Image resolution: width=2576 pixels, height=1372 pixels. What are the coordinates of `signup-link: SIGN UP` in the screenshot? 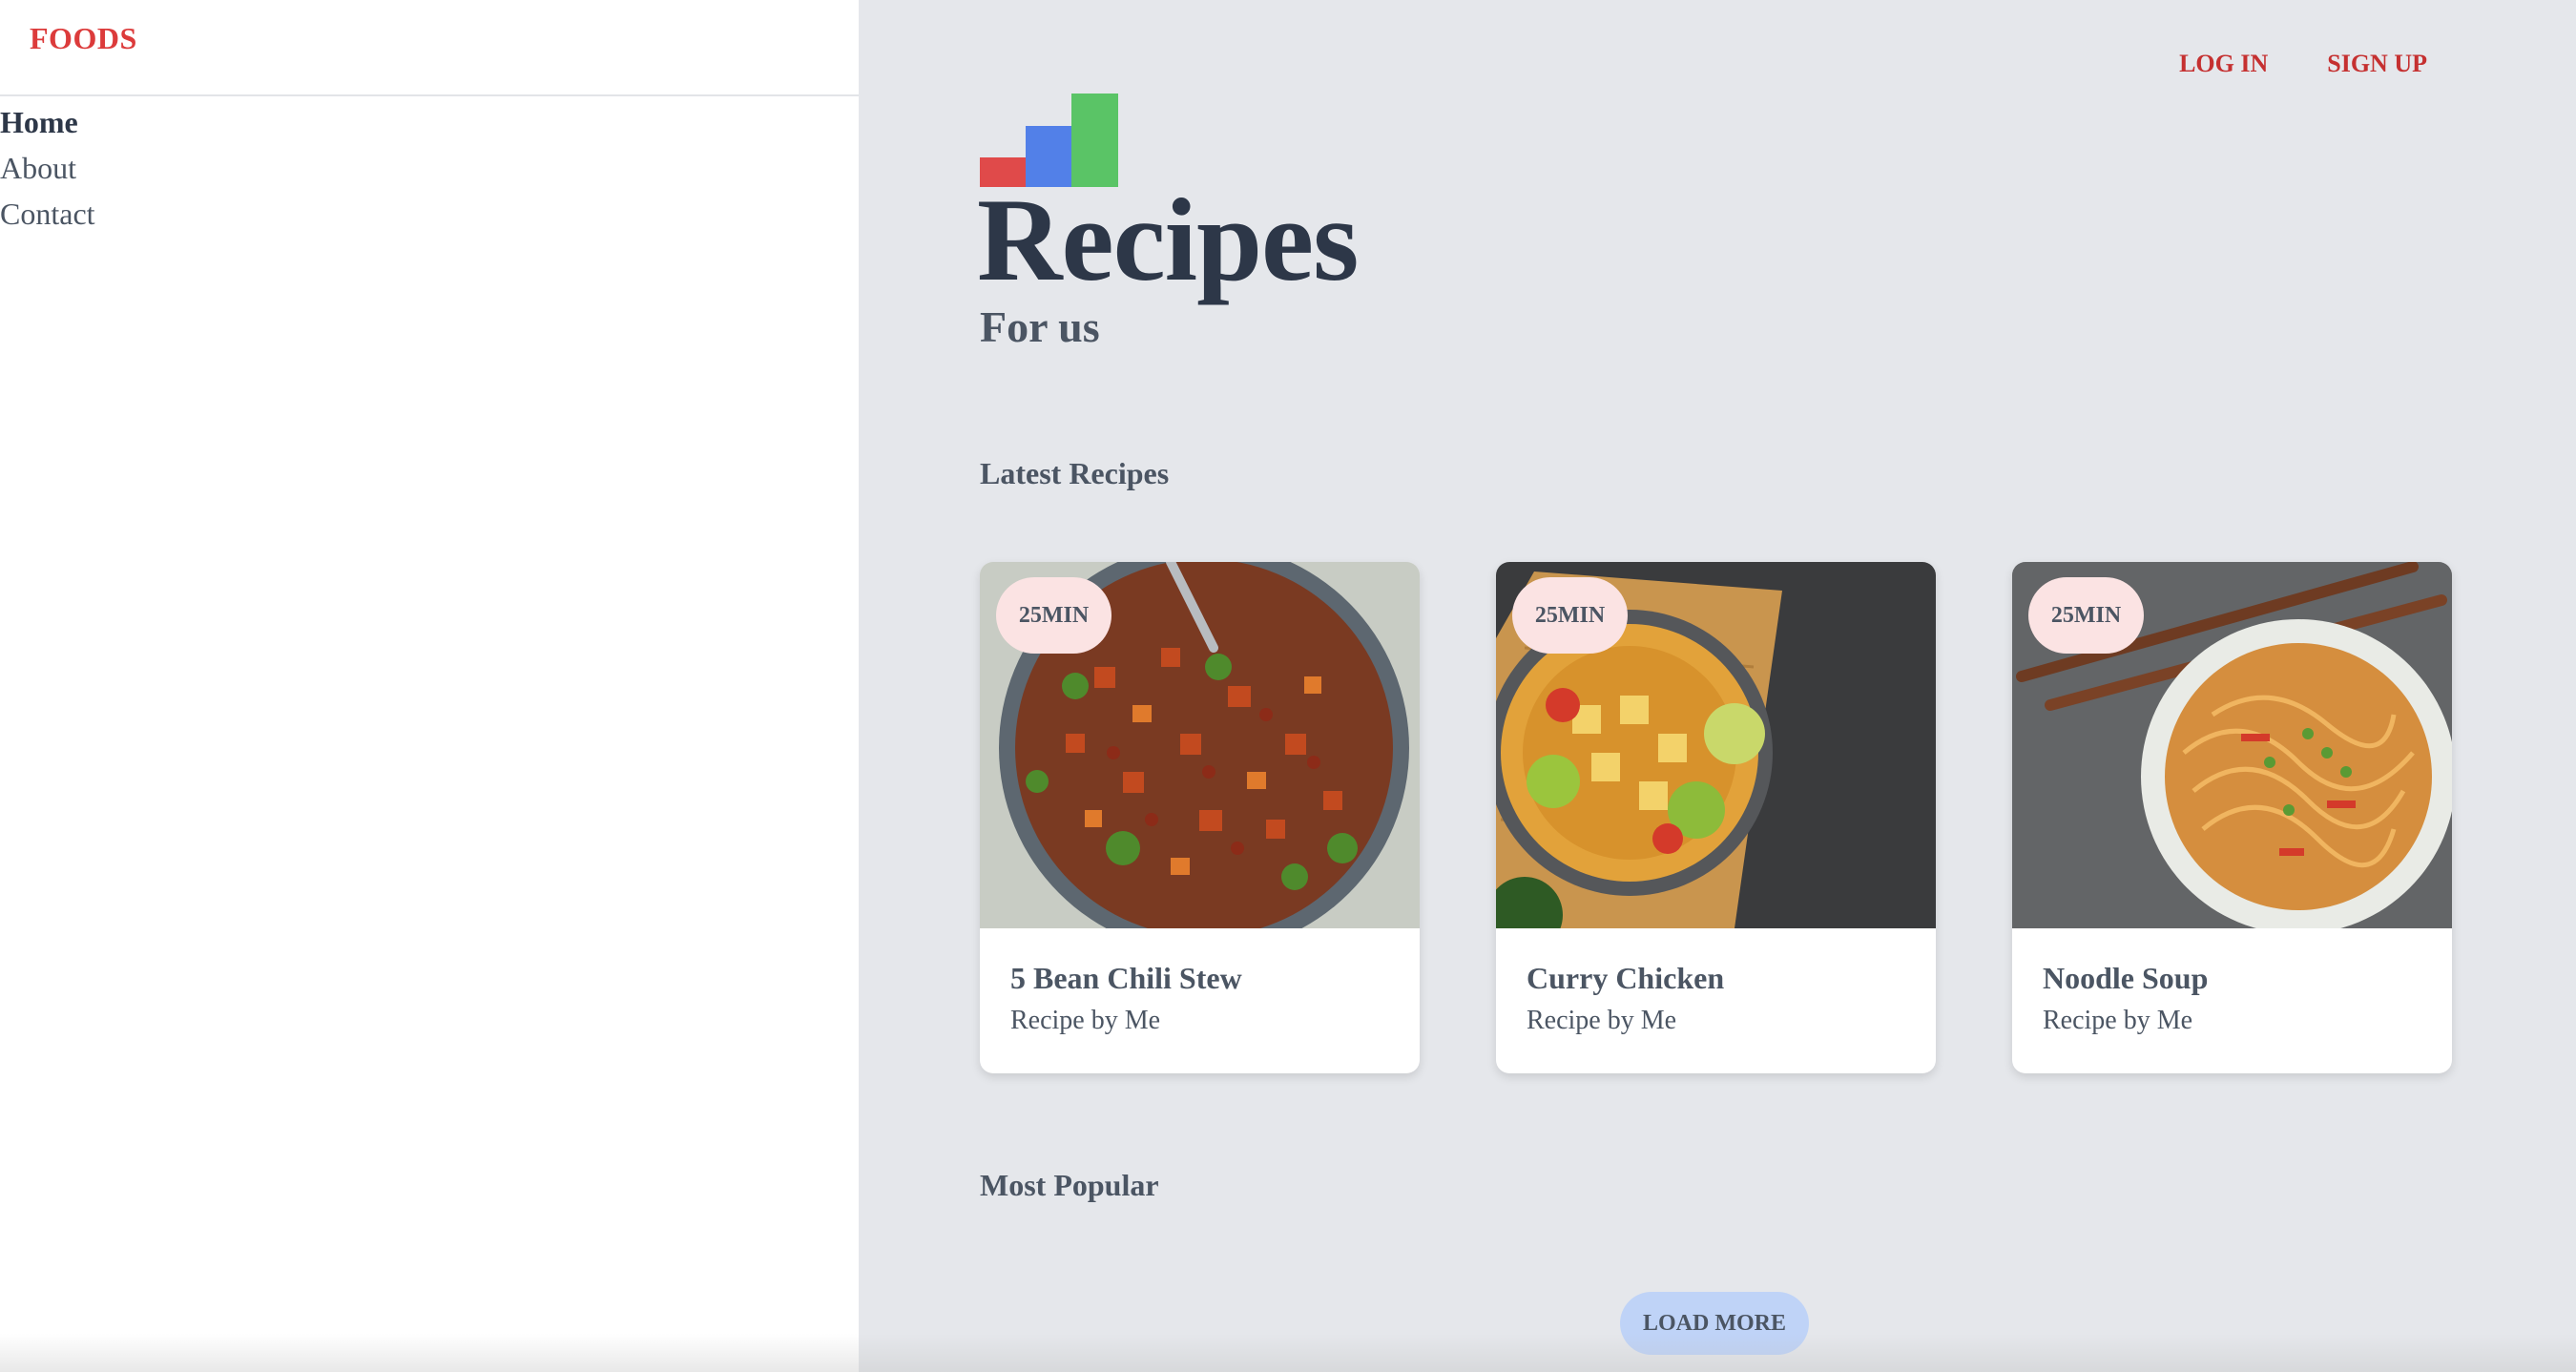 It's located at (2377, 64).